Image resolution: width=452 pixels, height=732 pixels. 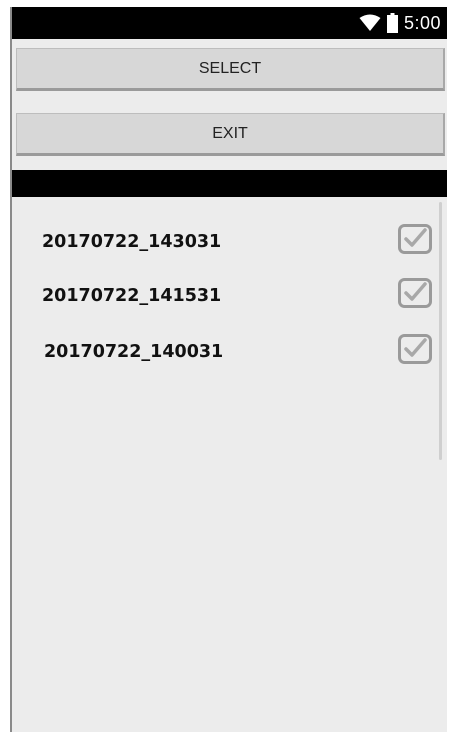 I want to click on status-time: 5:00, so click(x=422, y=22).